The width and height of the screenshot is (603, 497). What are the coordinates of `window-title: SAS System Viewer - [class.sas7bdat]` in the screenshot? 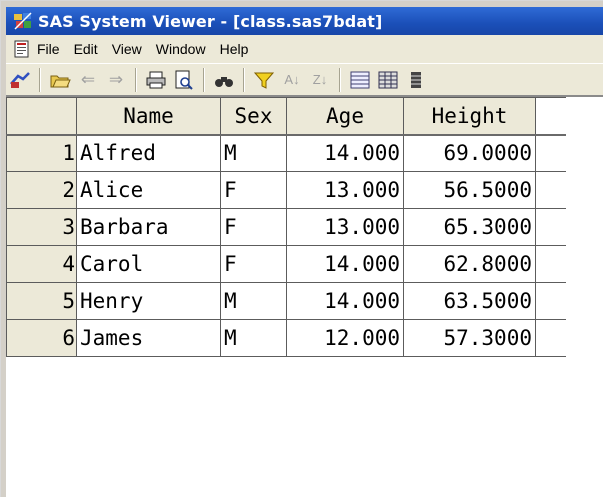 It's located at (210, 21).